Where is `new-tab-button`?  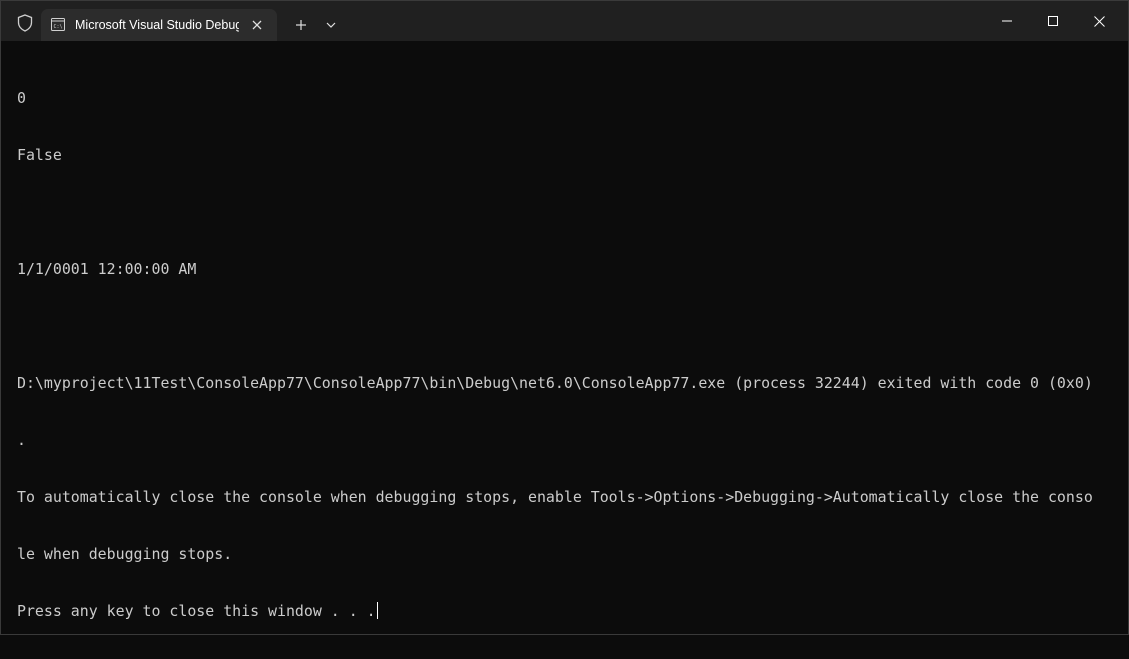
new-tab-button is located at coordinates (301, 25).